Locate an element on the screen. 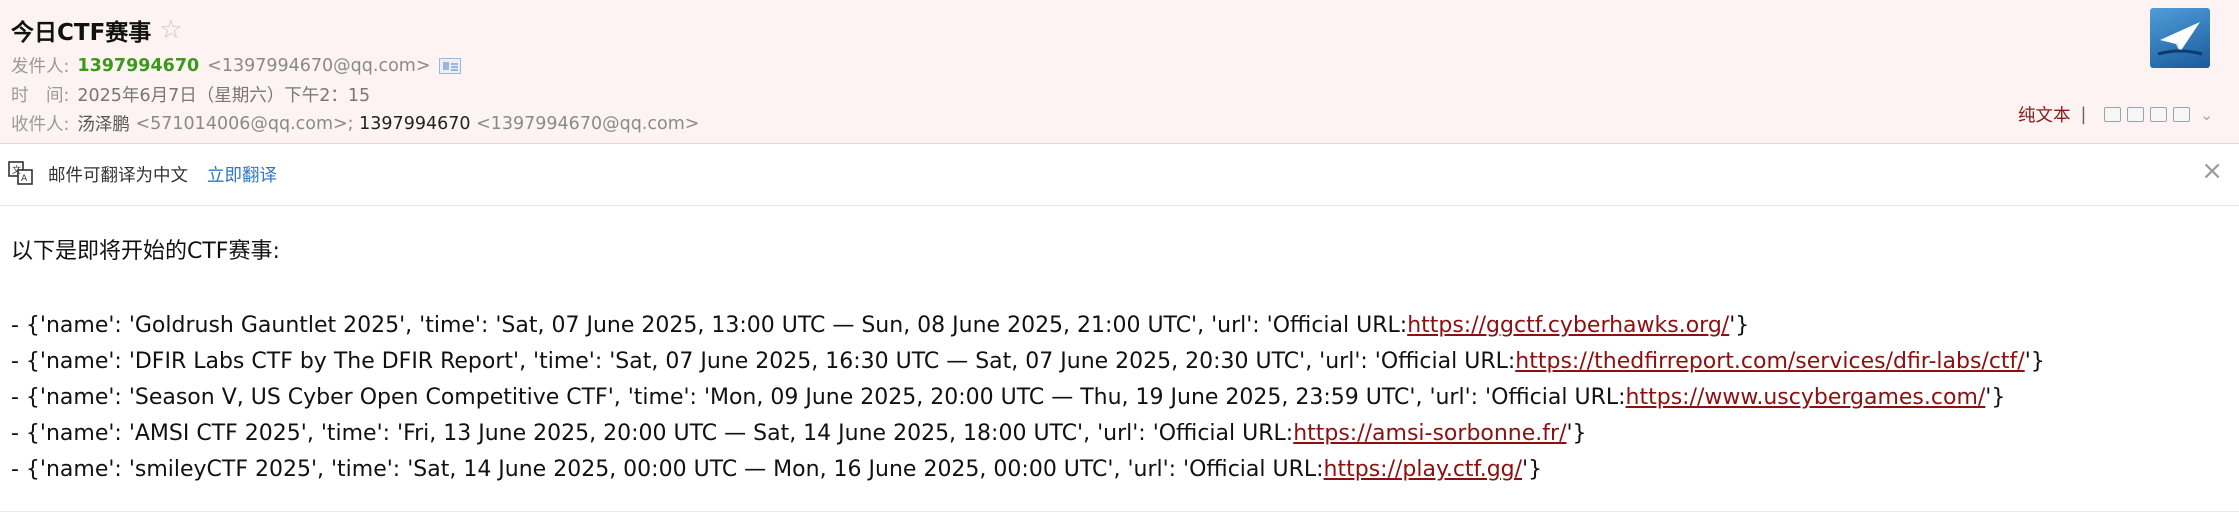 The height and width of the screenshot is (514, 2239). ctf-url-link: https://amsi-sorbonne.fr/ is located at coordinates (1429, 433).